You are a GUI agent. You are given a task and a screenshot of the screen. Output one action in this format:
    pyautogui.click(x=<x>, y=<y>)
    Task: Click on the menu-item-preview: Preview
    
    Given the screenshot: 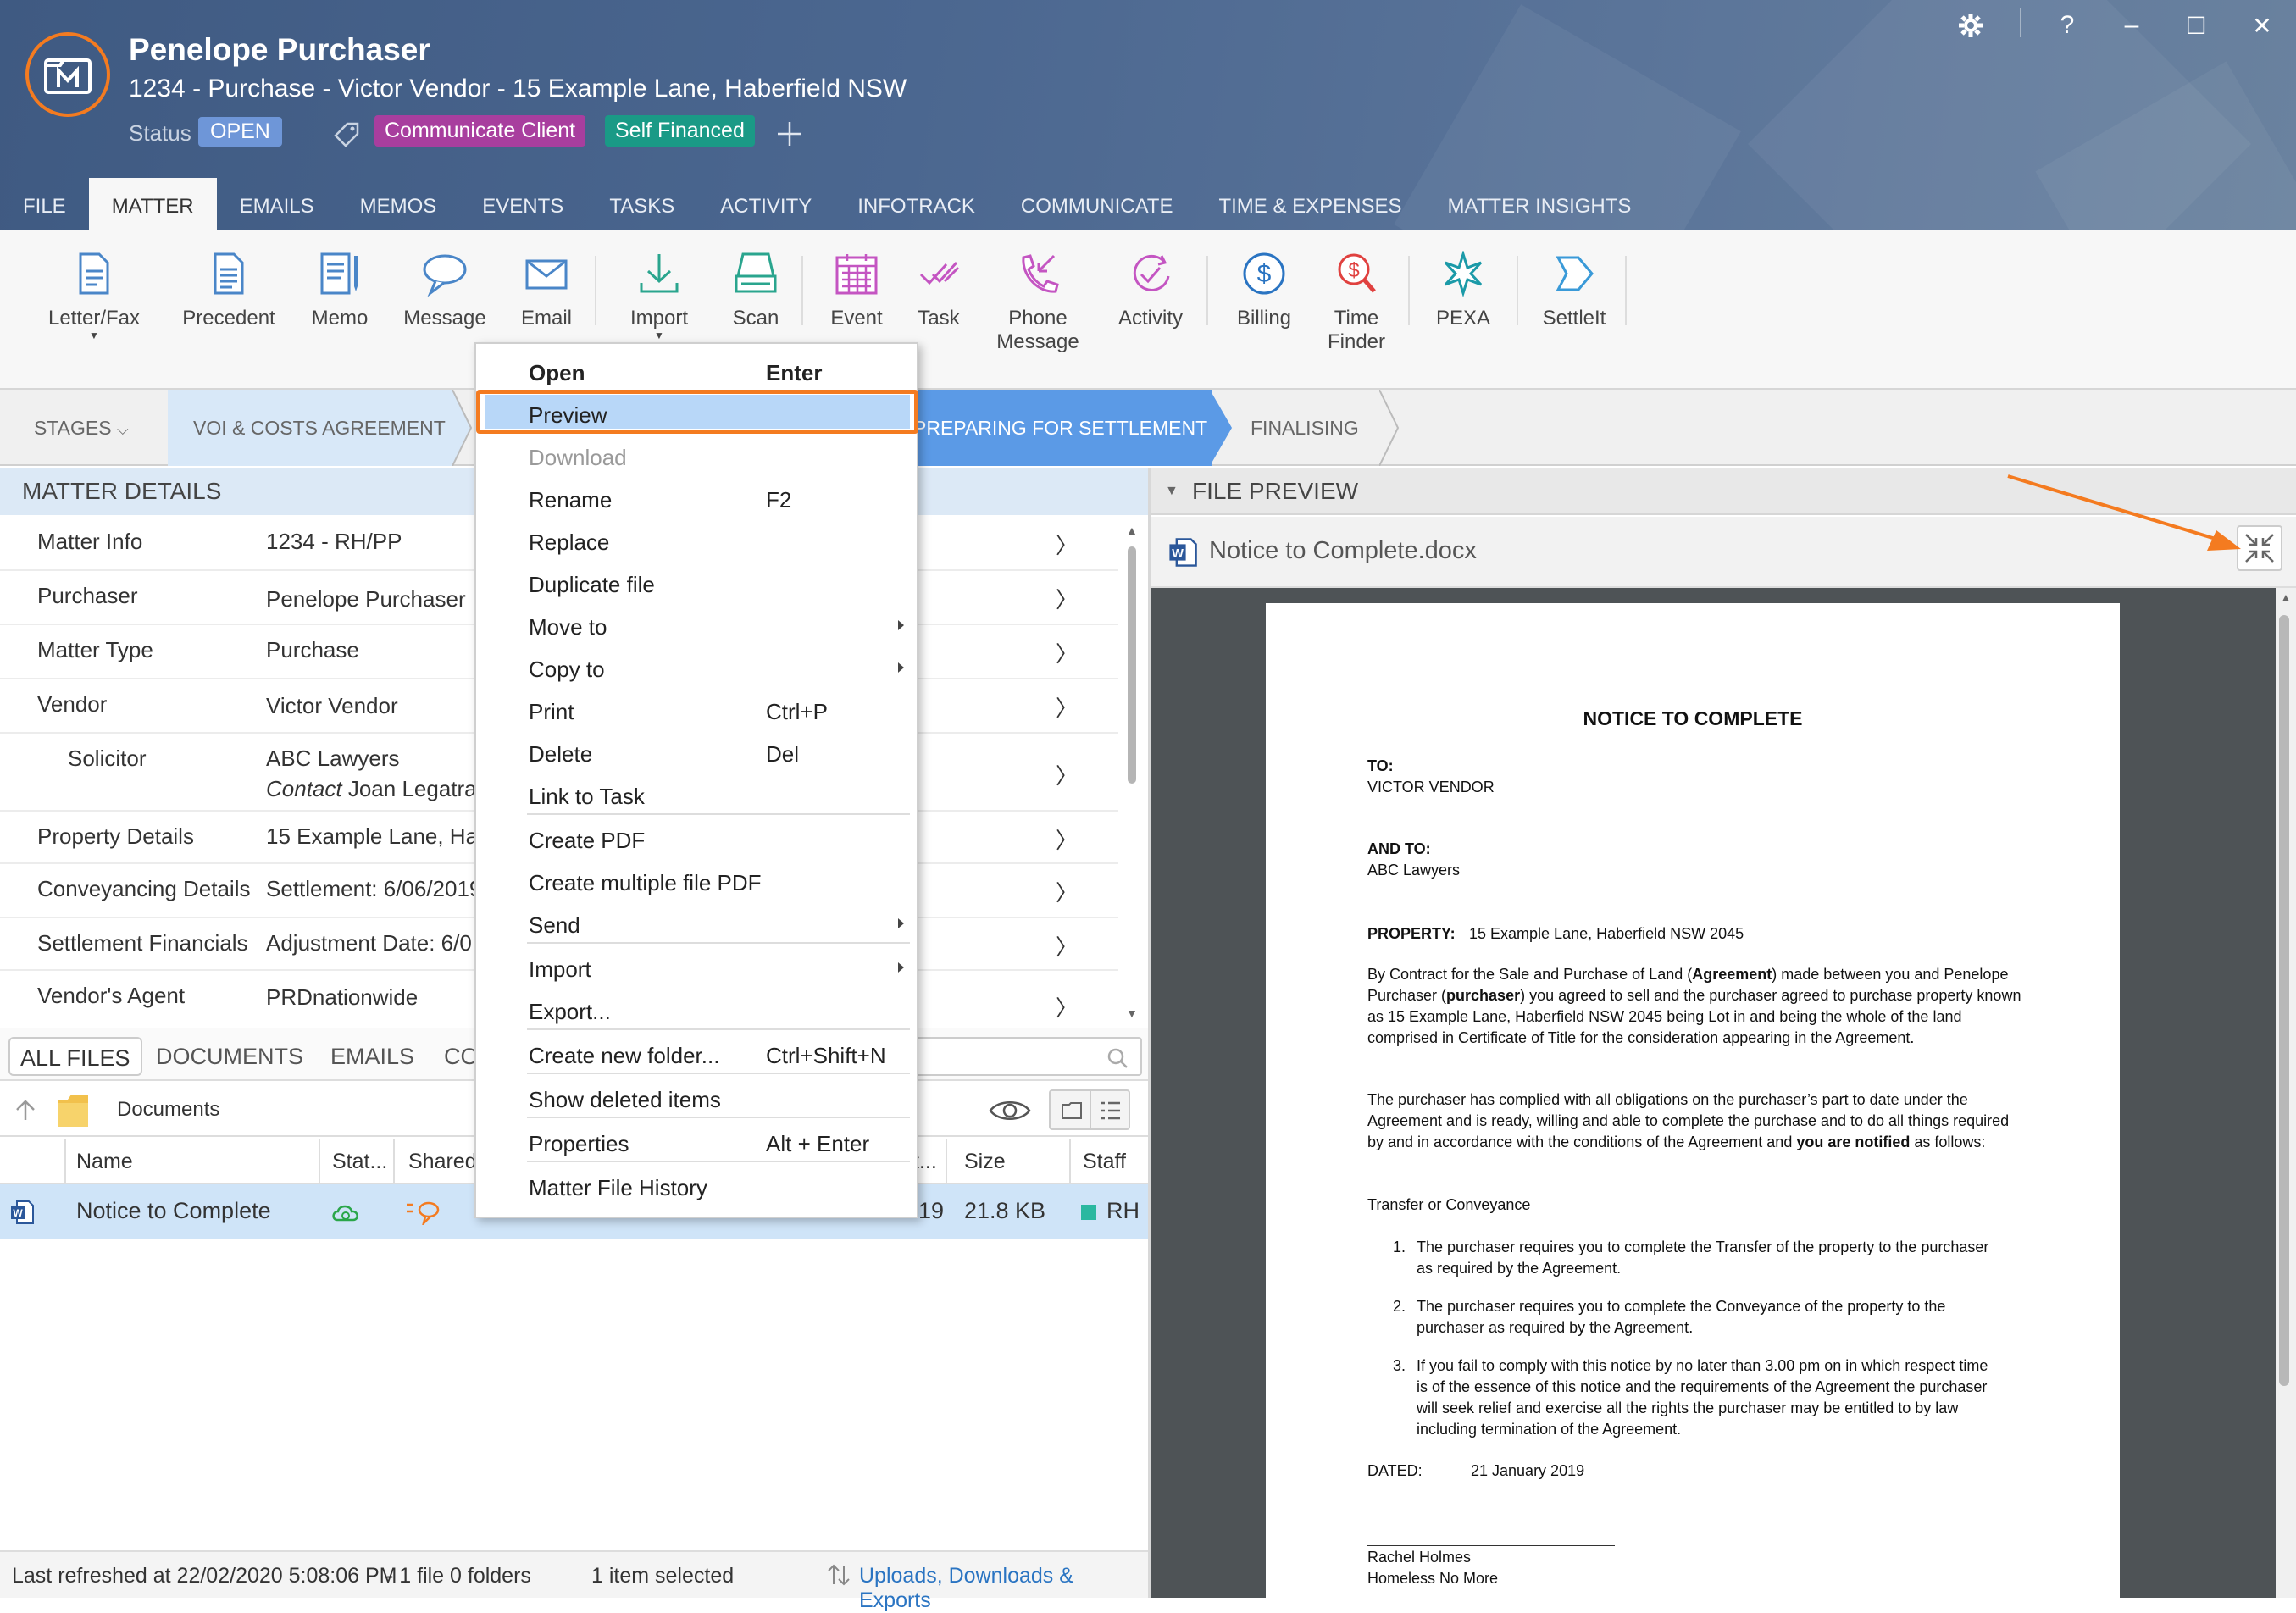 What is the action you would take?
    pyautogui.click(x=694, y=415)
    